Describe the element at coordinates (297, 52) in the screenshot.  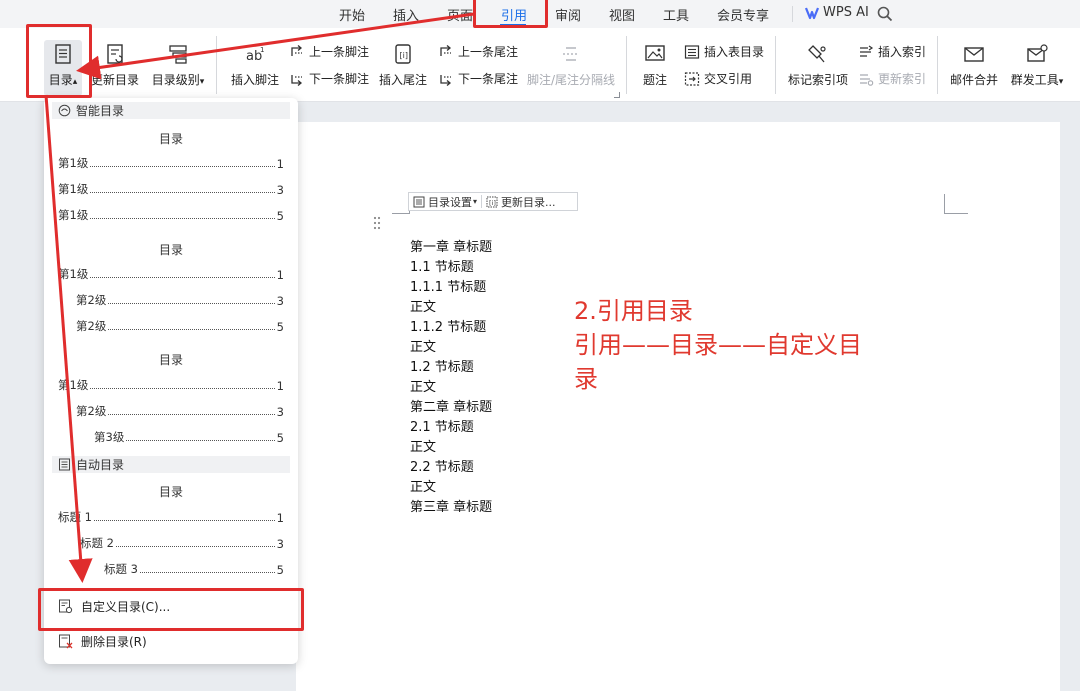
I see `prev-footnote-icon` at that location.